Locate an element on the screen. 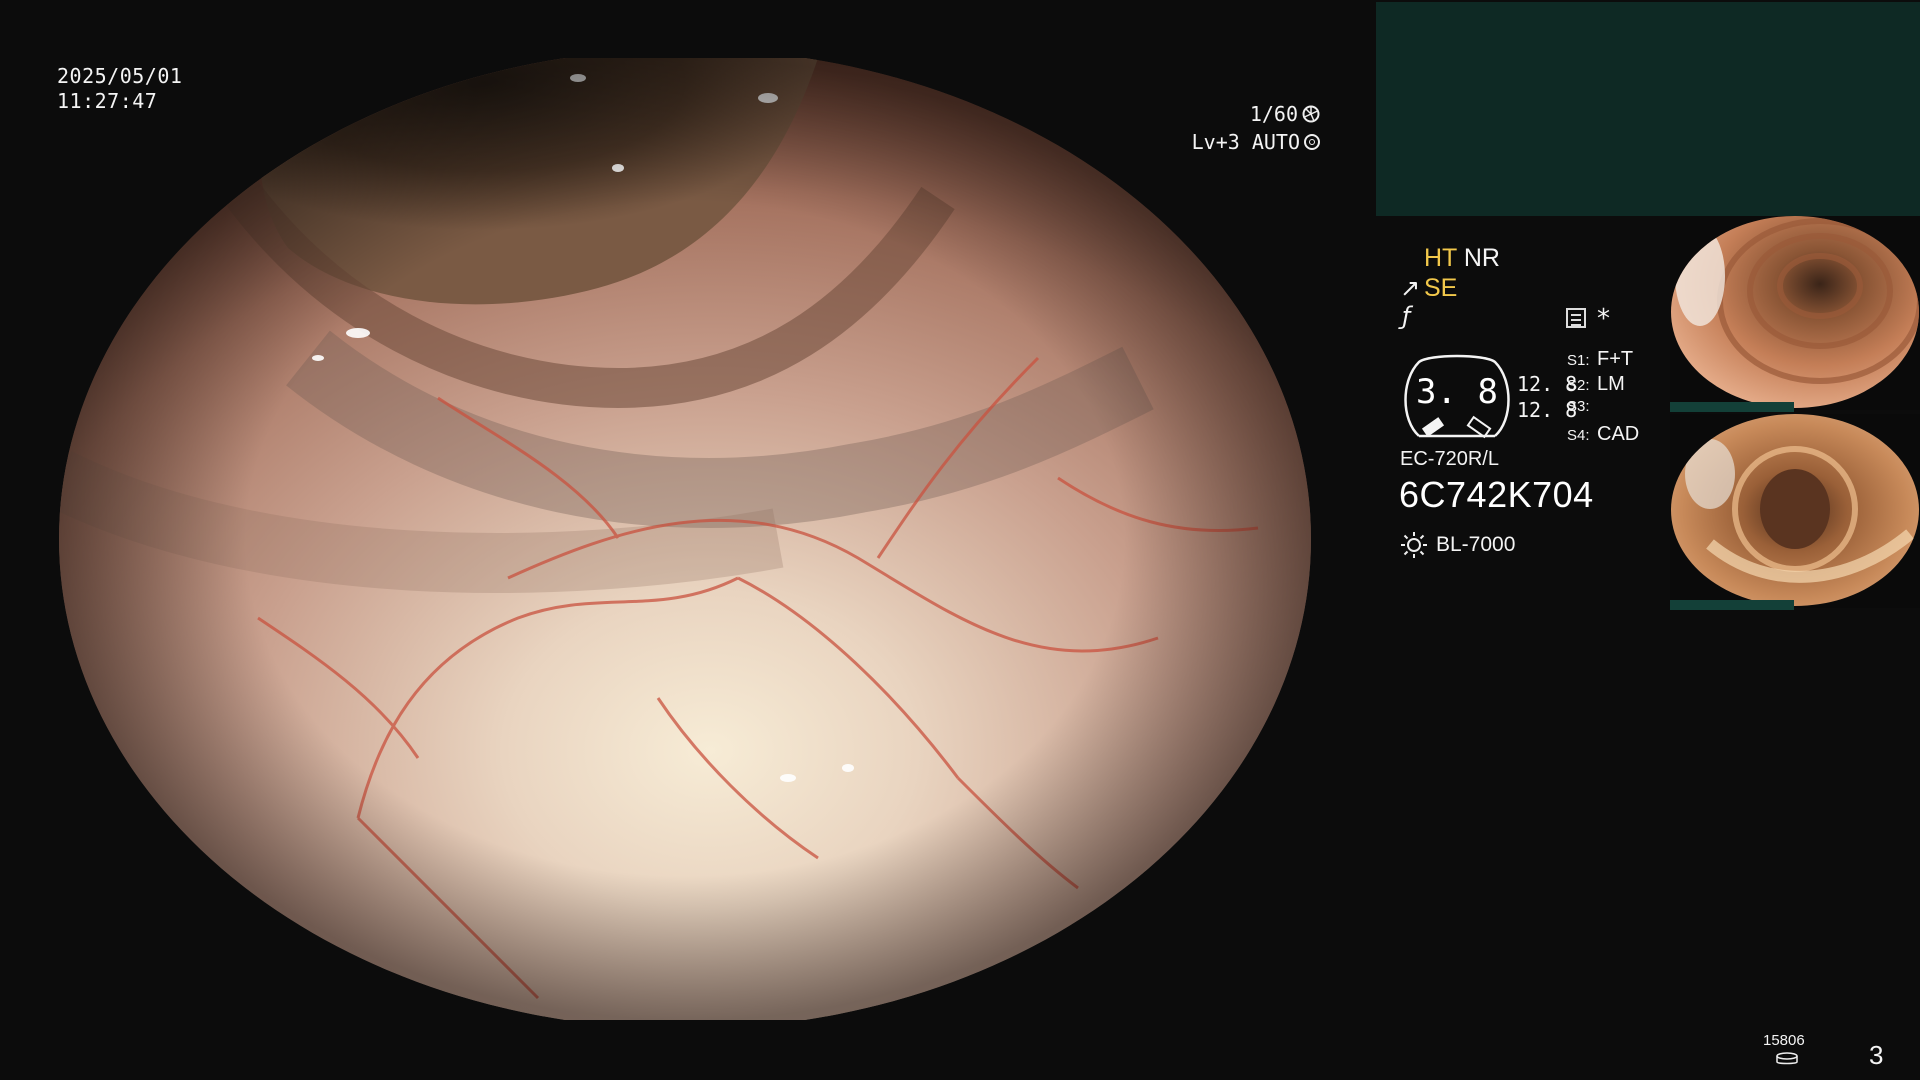 This screenshot has height=1080, width=1920. asterisk-icon: * is located at coordinates (1603, 319).